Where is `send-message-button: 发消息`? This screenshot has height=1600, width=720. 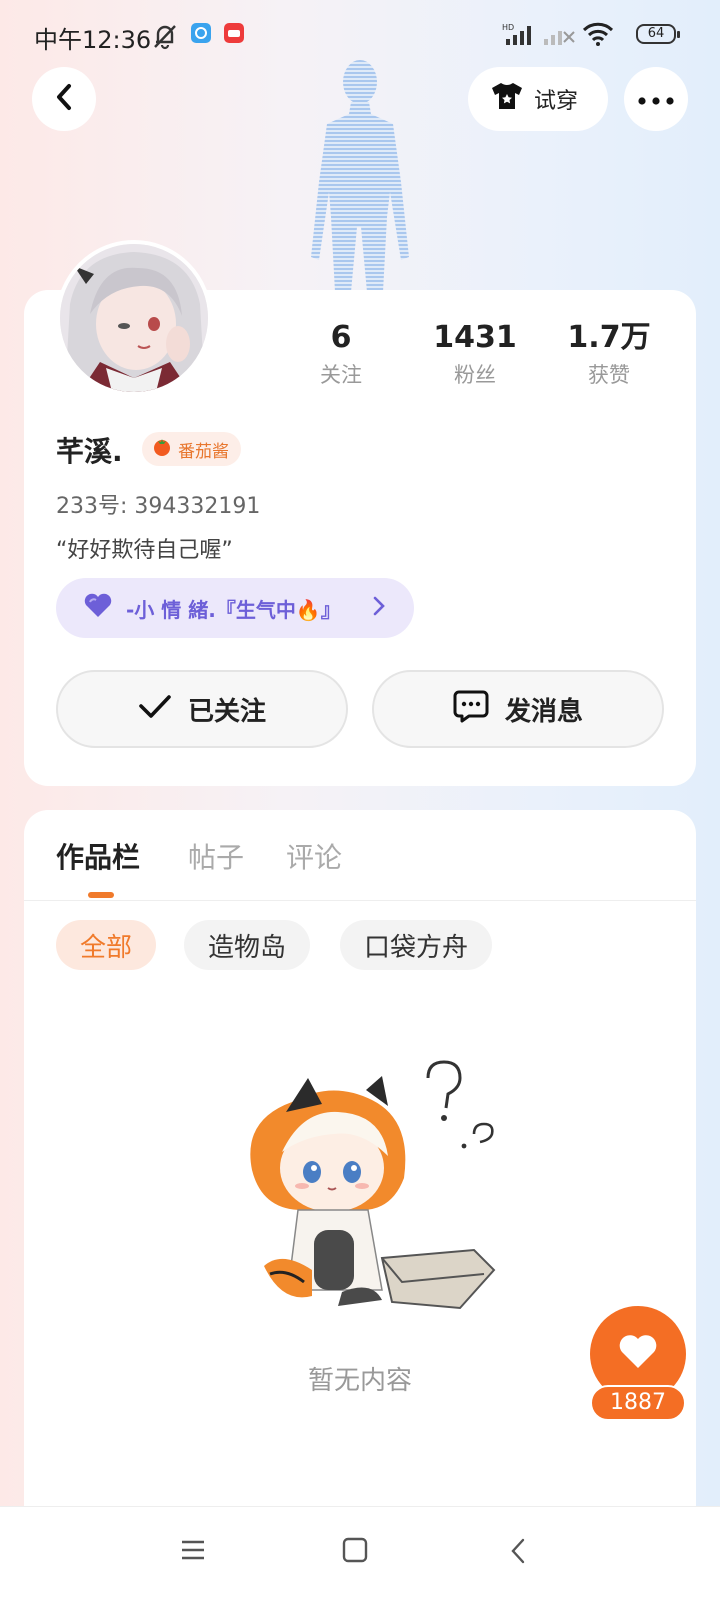
send-message-button: 发消息 is located at coordinates (518, 709).